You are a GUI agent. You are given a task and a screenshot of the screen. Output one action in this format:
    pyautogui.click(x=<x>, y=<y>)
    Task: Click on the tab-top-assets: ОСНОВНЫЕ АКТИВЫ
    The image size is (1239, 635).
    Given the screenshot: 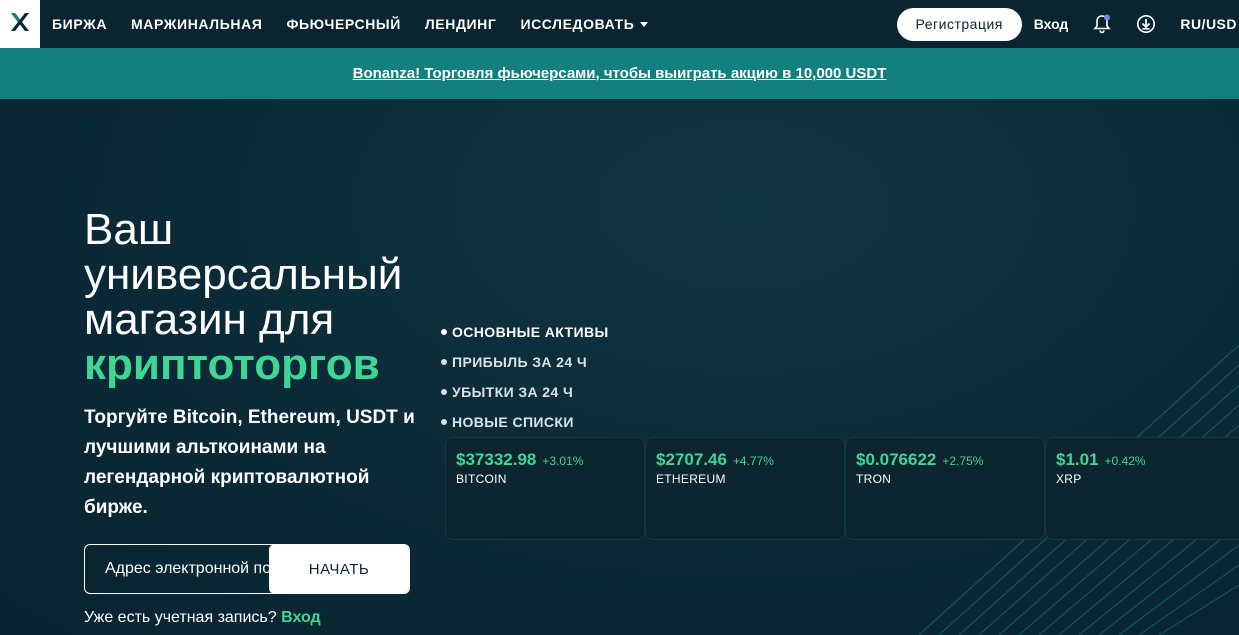 What is the action you would take?
    pyautogui.click(x=525, y=332)
    